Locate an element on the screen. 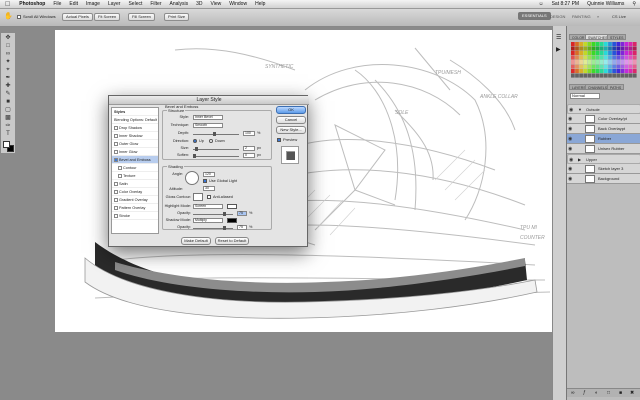 The height and width of the screenshot is (400, 640). size-slider is located at coordinates (216, 149).